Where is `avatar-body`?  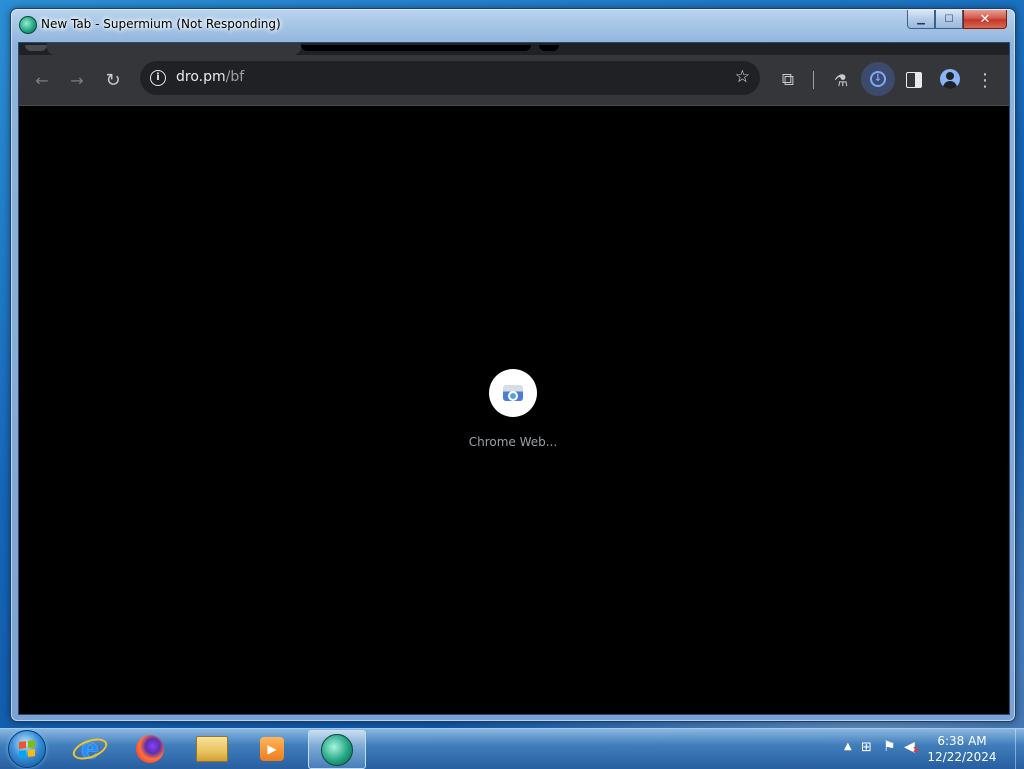
avatar-body is located at coordinates (950, 85).